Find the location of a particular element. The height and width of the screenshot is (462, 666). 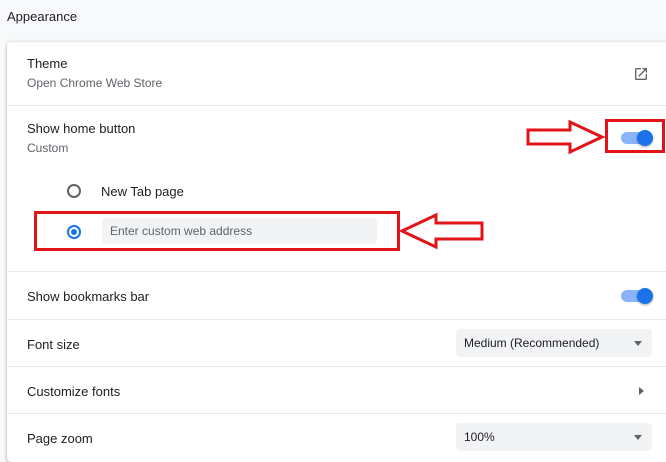

annotation-arrow-left-icon is located at coordinates (441, 231).